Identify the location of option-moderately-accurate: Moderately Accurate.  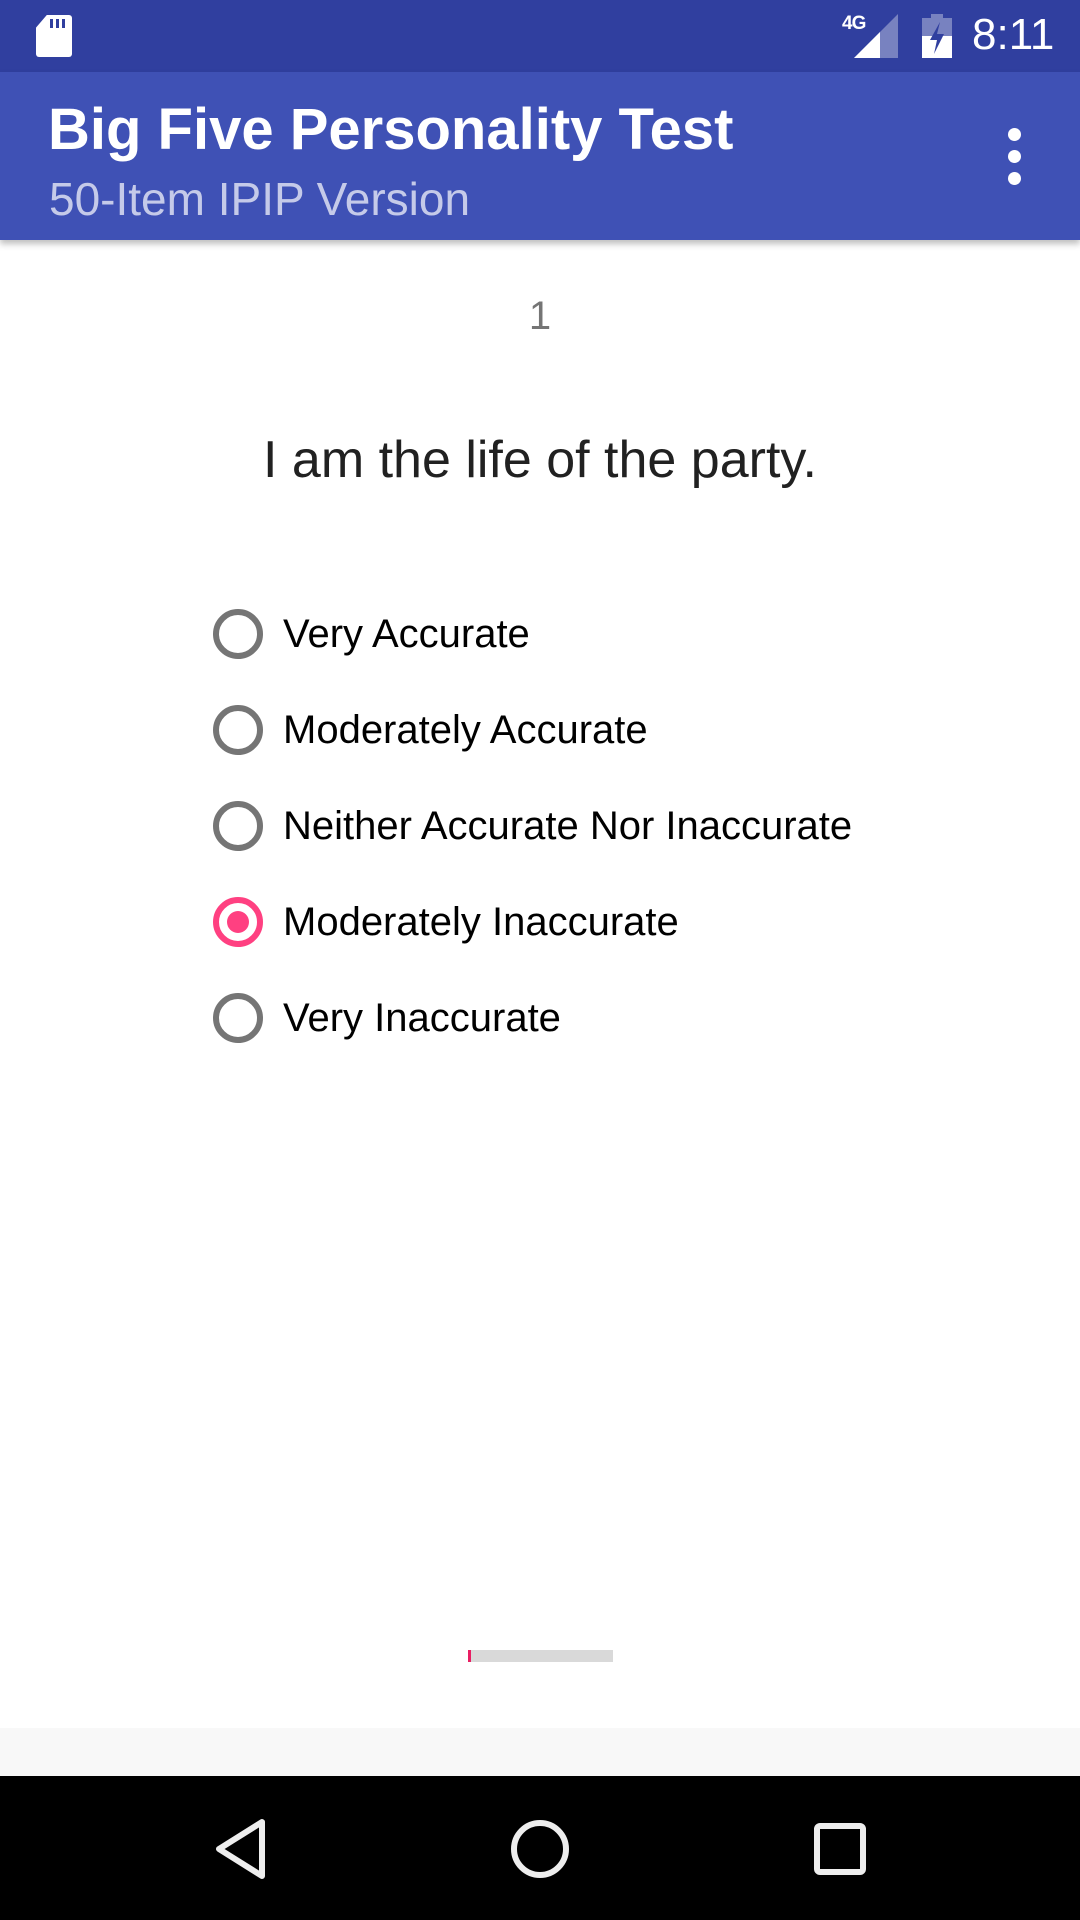
(531, 730).